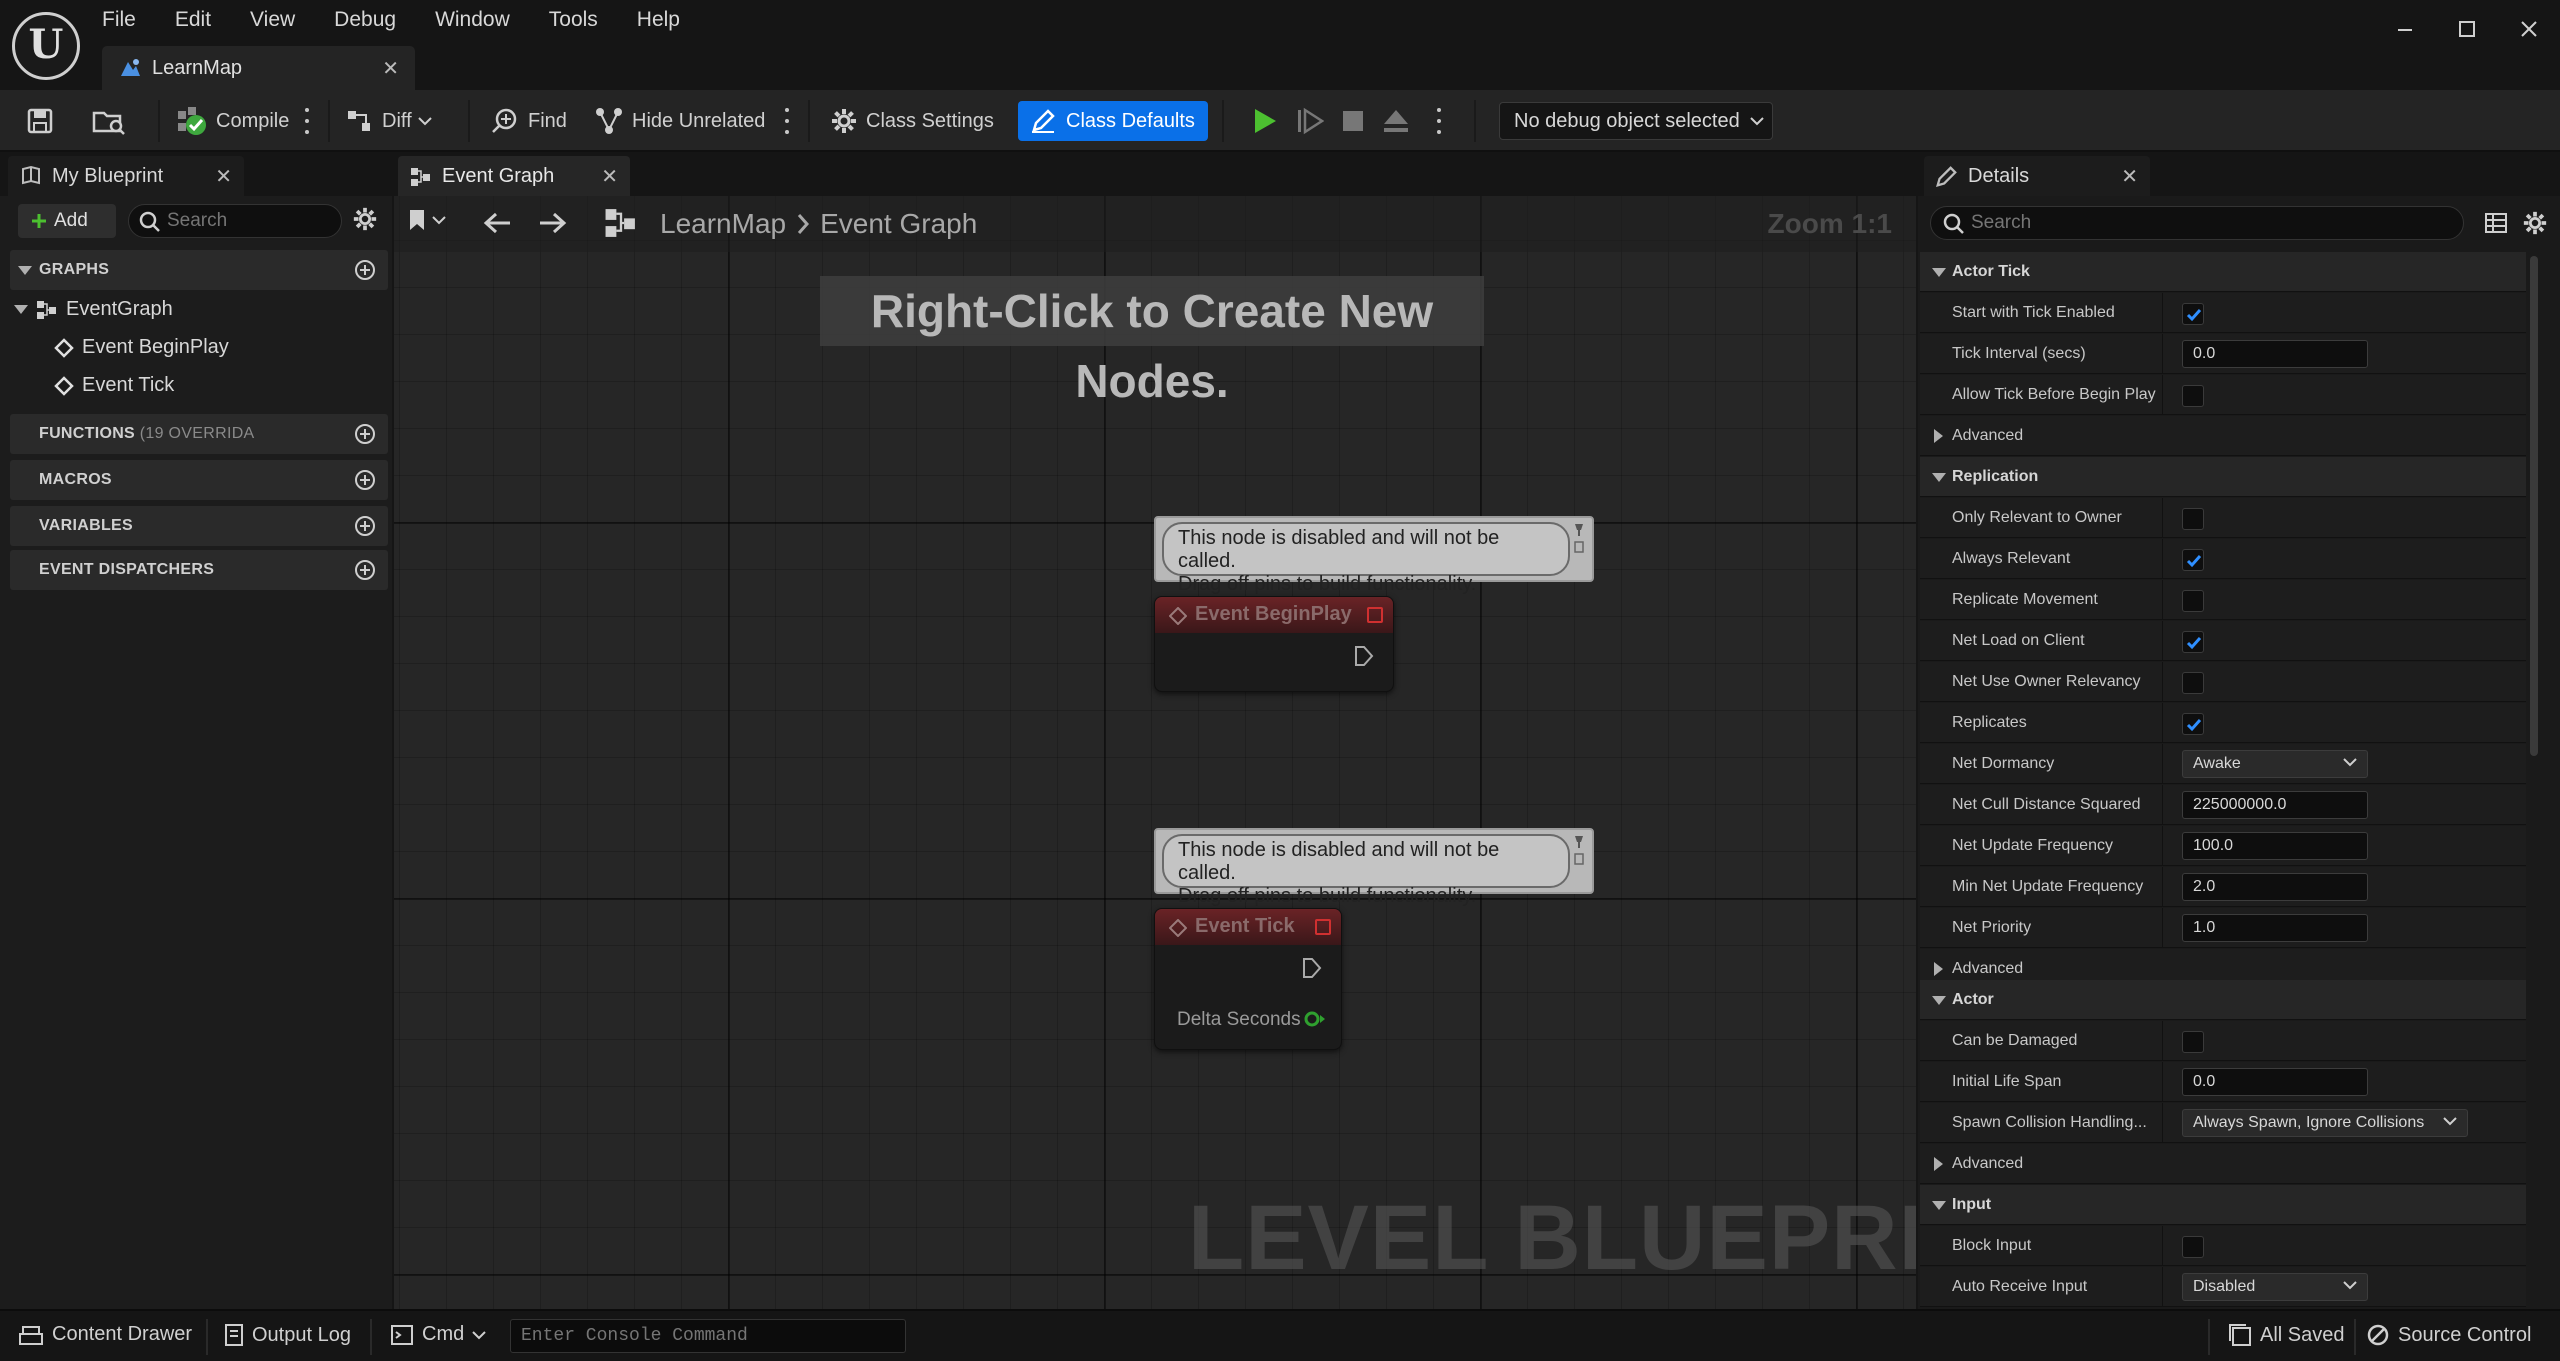 The height and width of the screenshot is (1361, 2560). What do you see at coordinates (2325, 1123) in the screenshot?
I see `spawn-collision-dropdown: Always Spawn, Ignore Collisions` at bounding box center [2325, 1123].